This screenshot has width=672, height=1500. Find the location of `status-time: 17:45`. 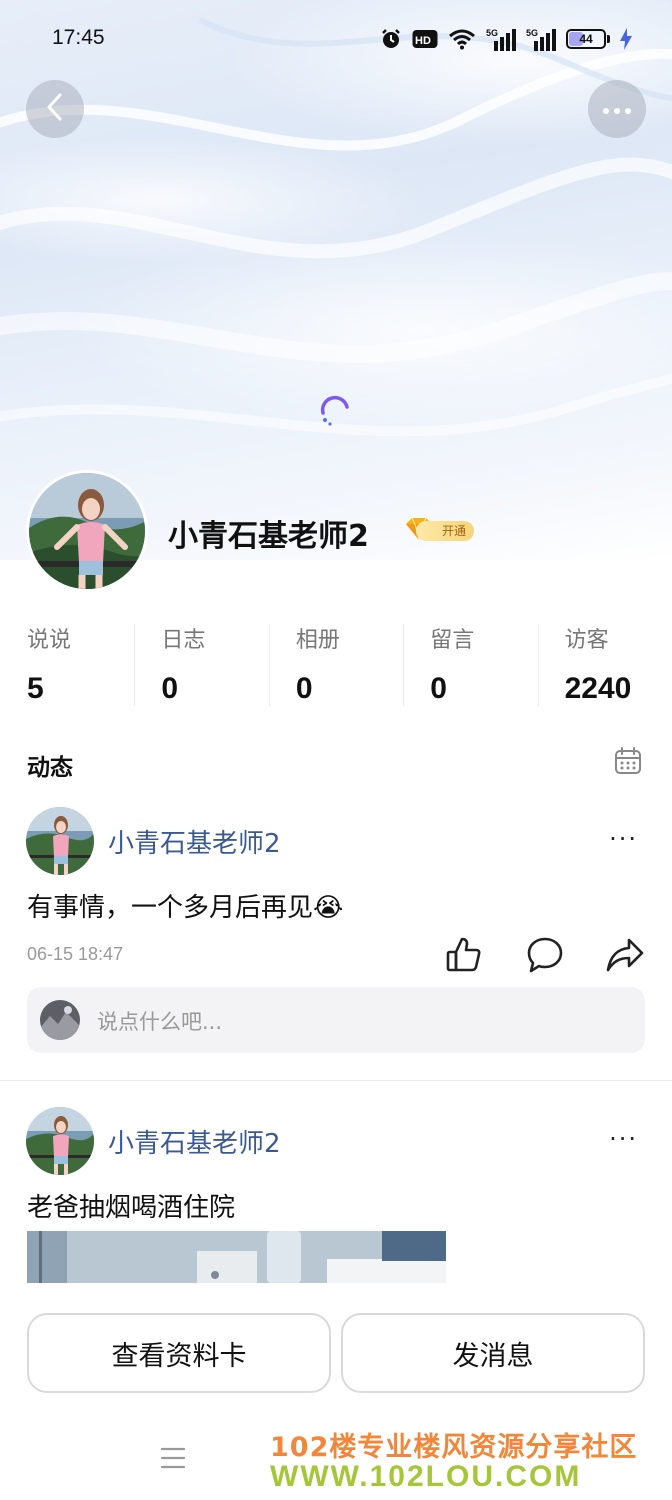

status-time: 17:45 is located at coordinates (78, 37).